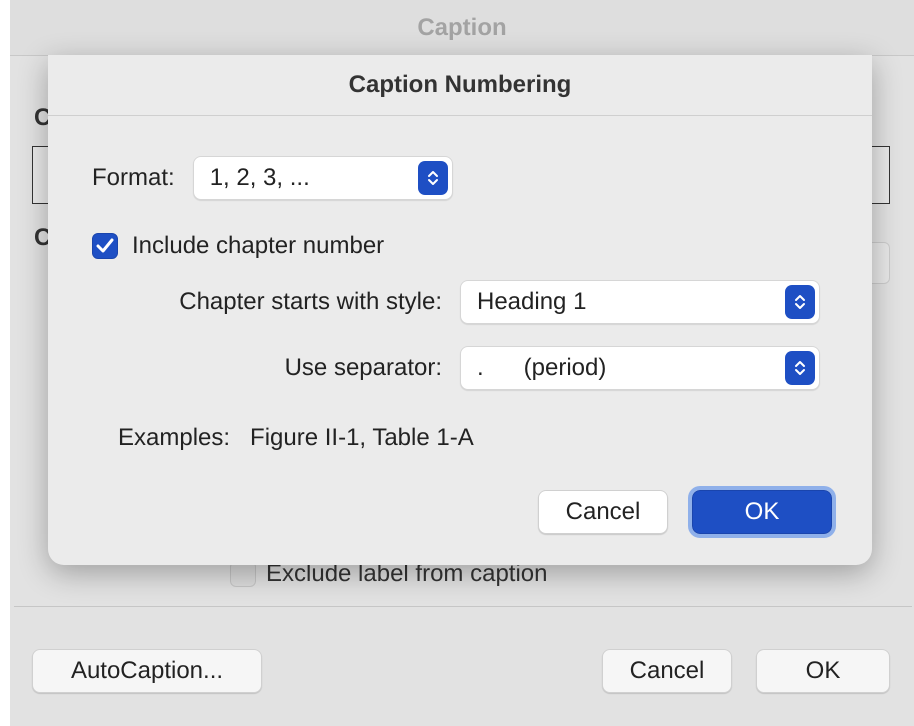 The width and height of the screenshot is (914, 726). I want to click on checkbox-label: Exclude label from caption, so click(407, 574).